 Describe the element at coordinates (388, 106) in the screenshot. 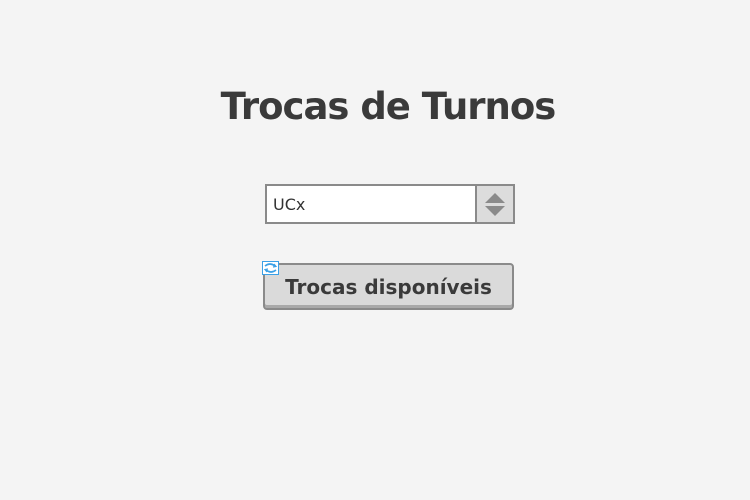

I see `page-title: Trocas de Turnos` at that location.